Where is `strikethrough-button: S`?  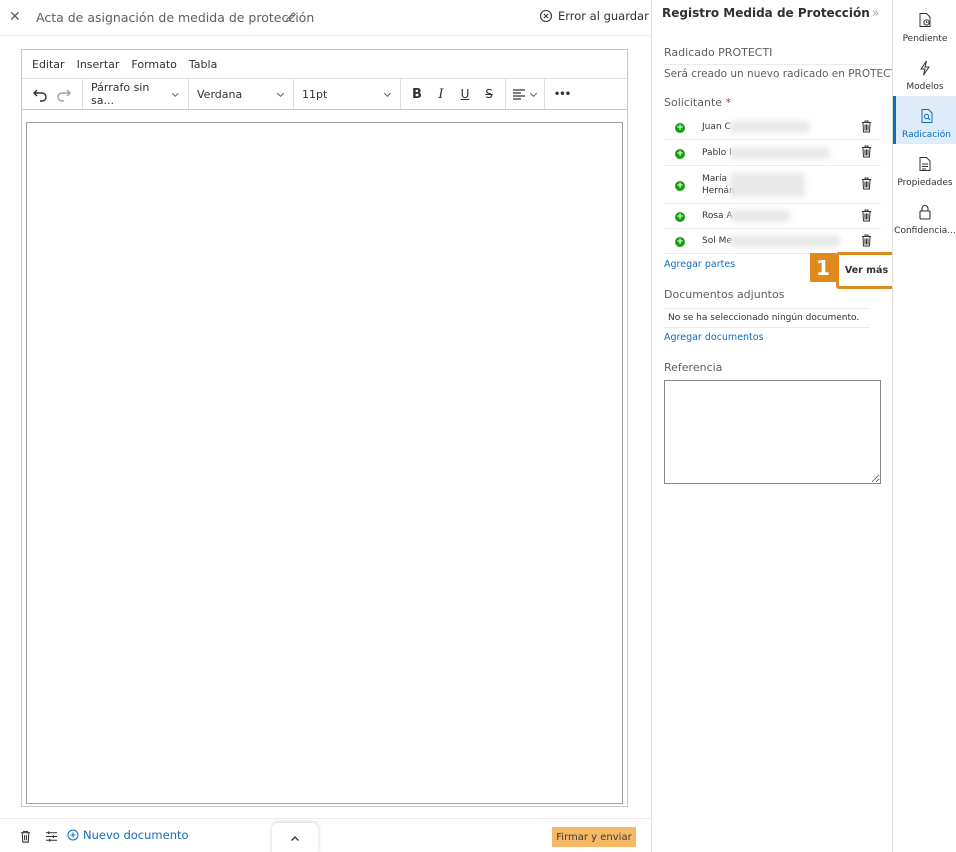
strikethrough-button: S is located at coordinates (489, 94).